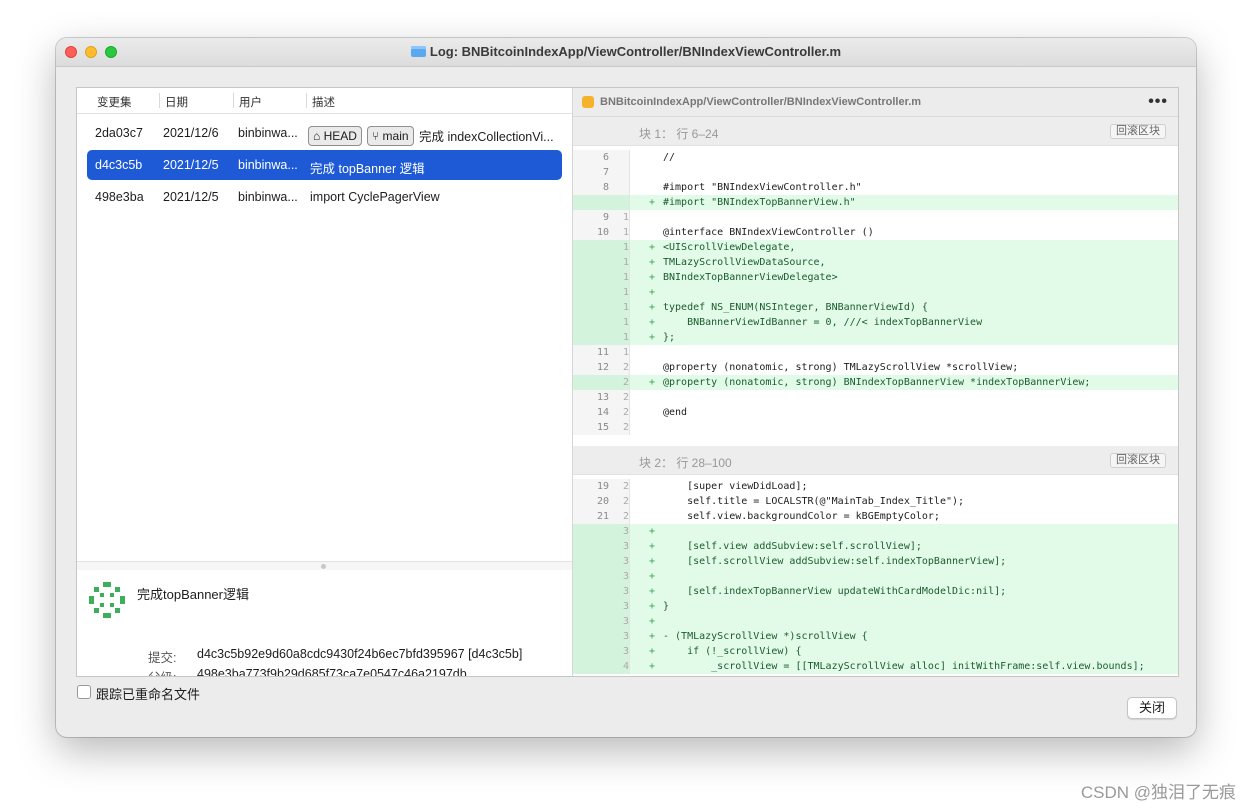 The height and width of the screenshot is (811, 1252). I want to click on hunk-title: 块 2： 行 28–100, so click(685, 463).